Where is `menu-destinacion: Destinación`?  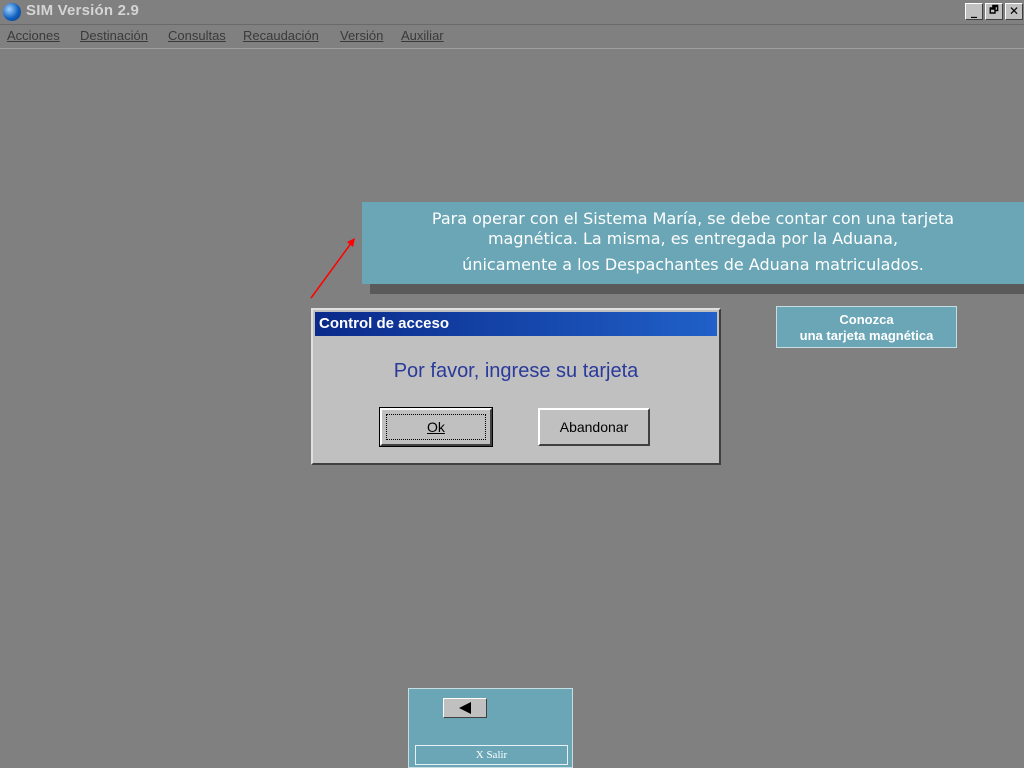 menu-destinacion: Destinación is located at coordinates (114, 35).